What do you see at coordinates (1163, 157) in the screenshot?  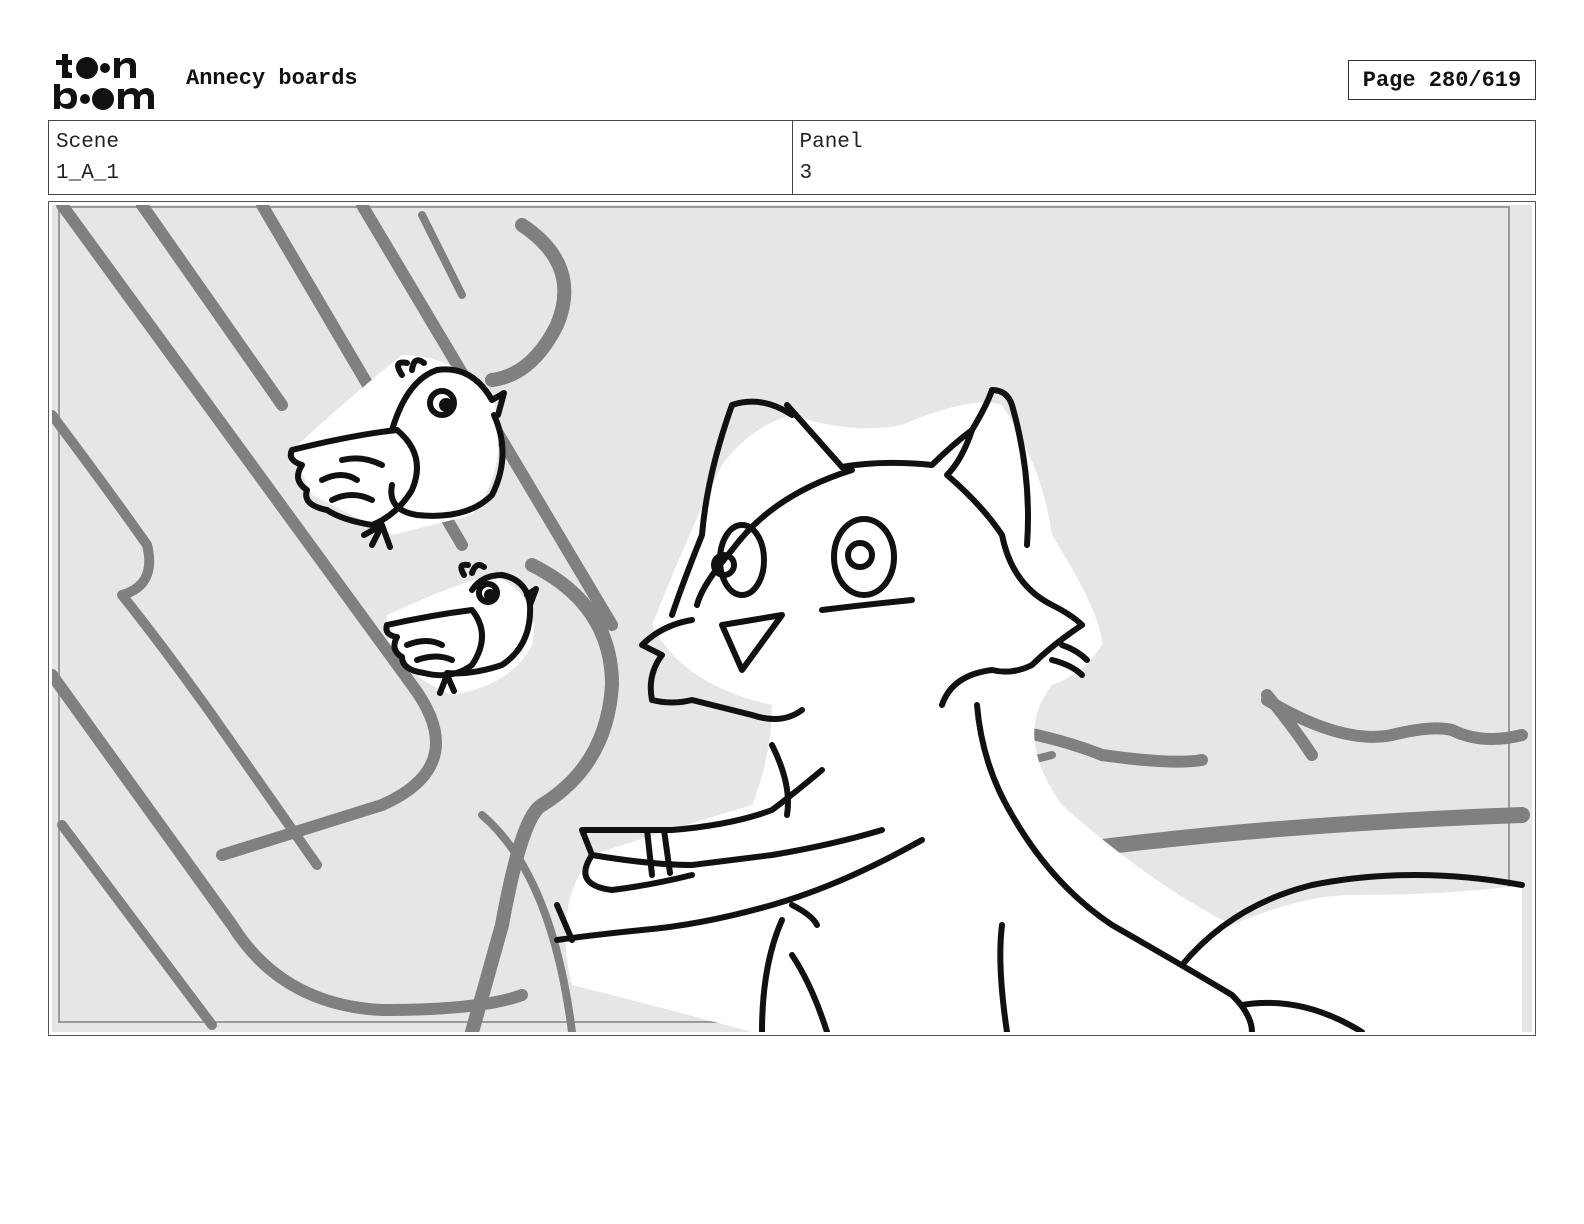 I see `panel-cell: Panel 3` at bounding box center [1163, 157].